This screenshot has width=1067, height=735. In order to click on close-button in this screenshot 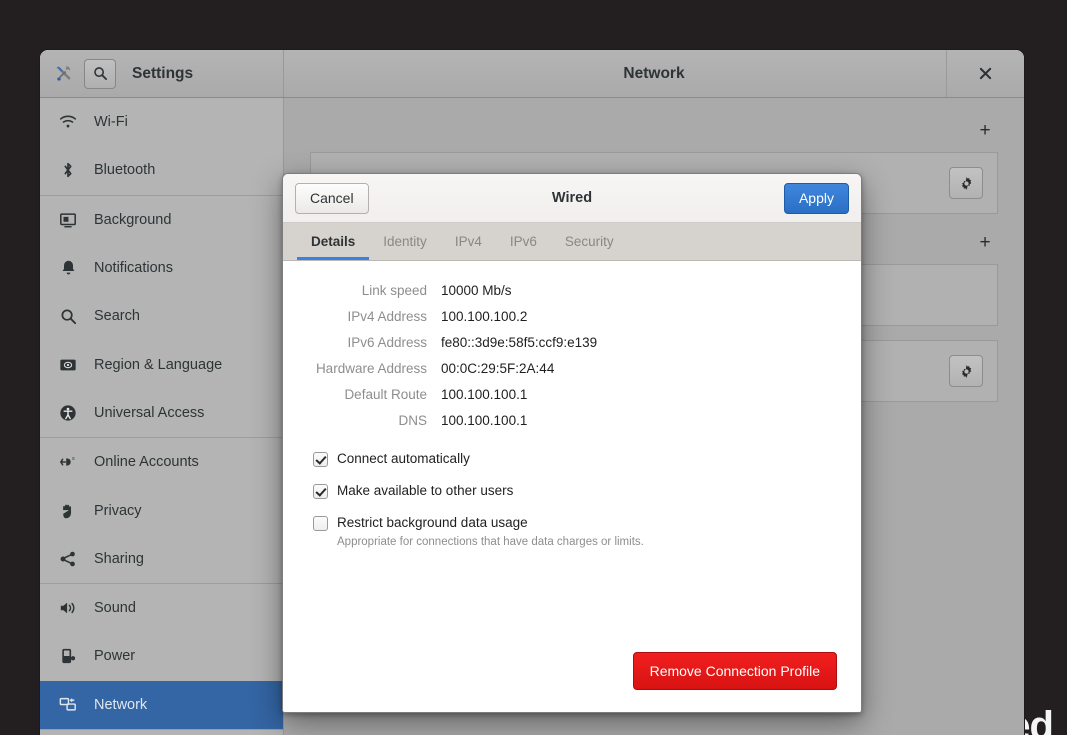, I will do `click(985, 73)`.